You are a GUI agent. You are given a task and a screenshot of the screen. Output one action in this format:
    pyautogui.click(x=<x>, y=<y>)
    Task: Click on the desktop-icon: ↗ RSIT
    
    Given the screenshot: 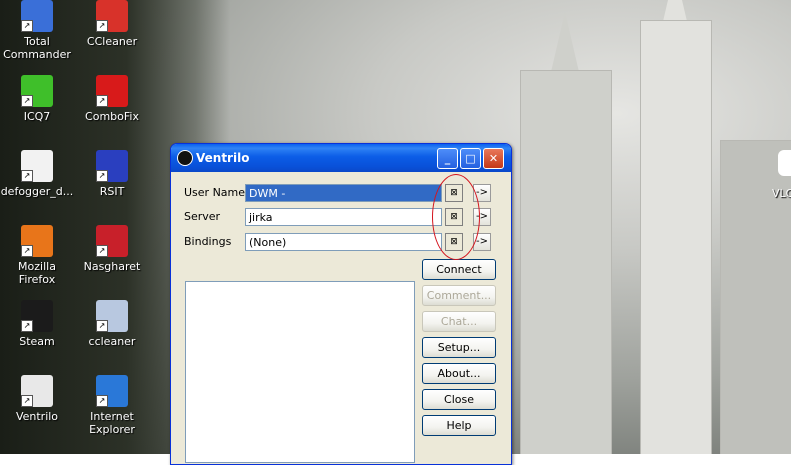 What is the action you would take?
    pyautogui.click(x=112, y=174)
    